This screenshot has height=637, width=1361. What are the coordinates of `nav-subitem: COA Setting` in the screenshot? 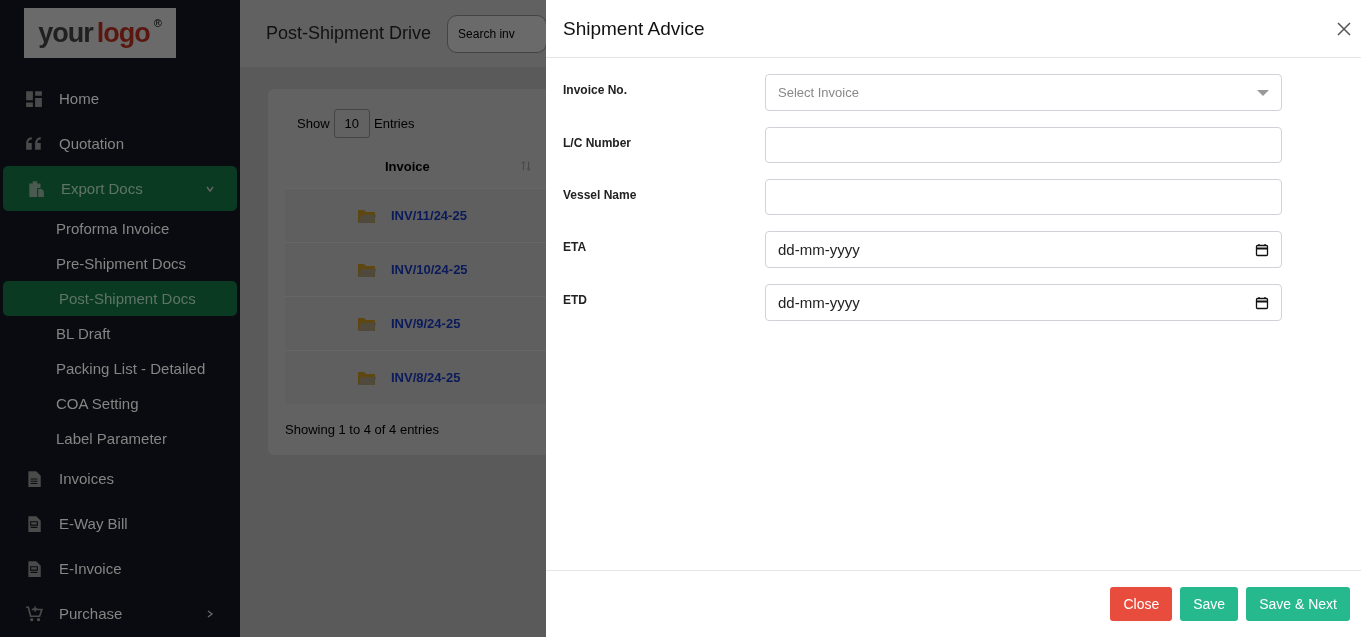 It's located at (120, 403).